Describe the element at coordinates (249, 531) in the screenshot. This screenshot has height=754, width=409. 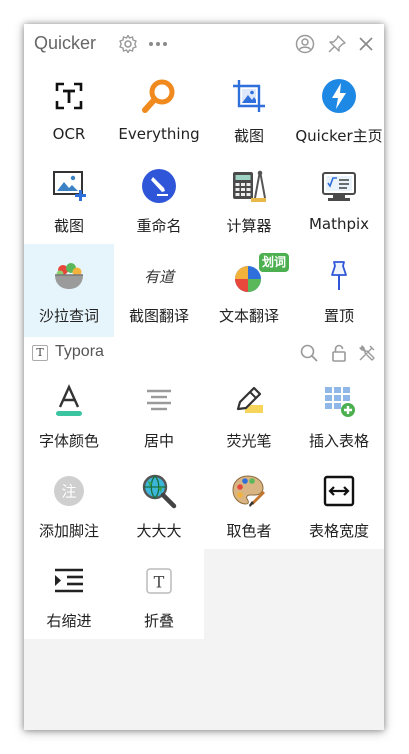
I see `action-label: 取色者` at that location.